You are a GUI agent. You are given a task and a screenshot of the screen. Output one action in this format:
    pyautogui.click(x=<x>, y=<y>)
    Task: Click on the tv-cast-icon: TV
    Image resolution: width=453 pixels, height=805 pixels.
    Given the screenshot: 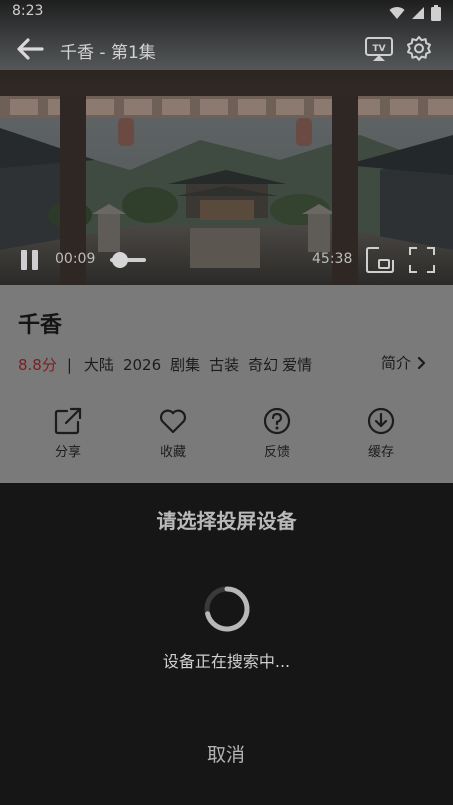 What is the action you would take?
    pyautogui.click(x=379, y=49)
    